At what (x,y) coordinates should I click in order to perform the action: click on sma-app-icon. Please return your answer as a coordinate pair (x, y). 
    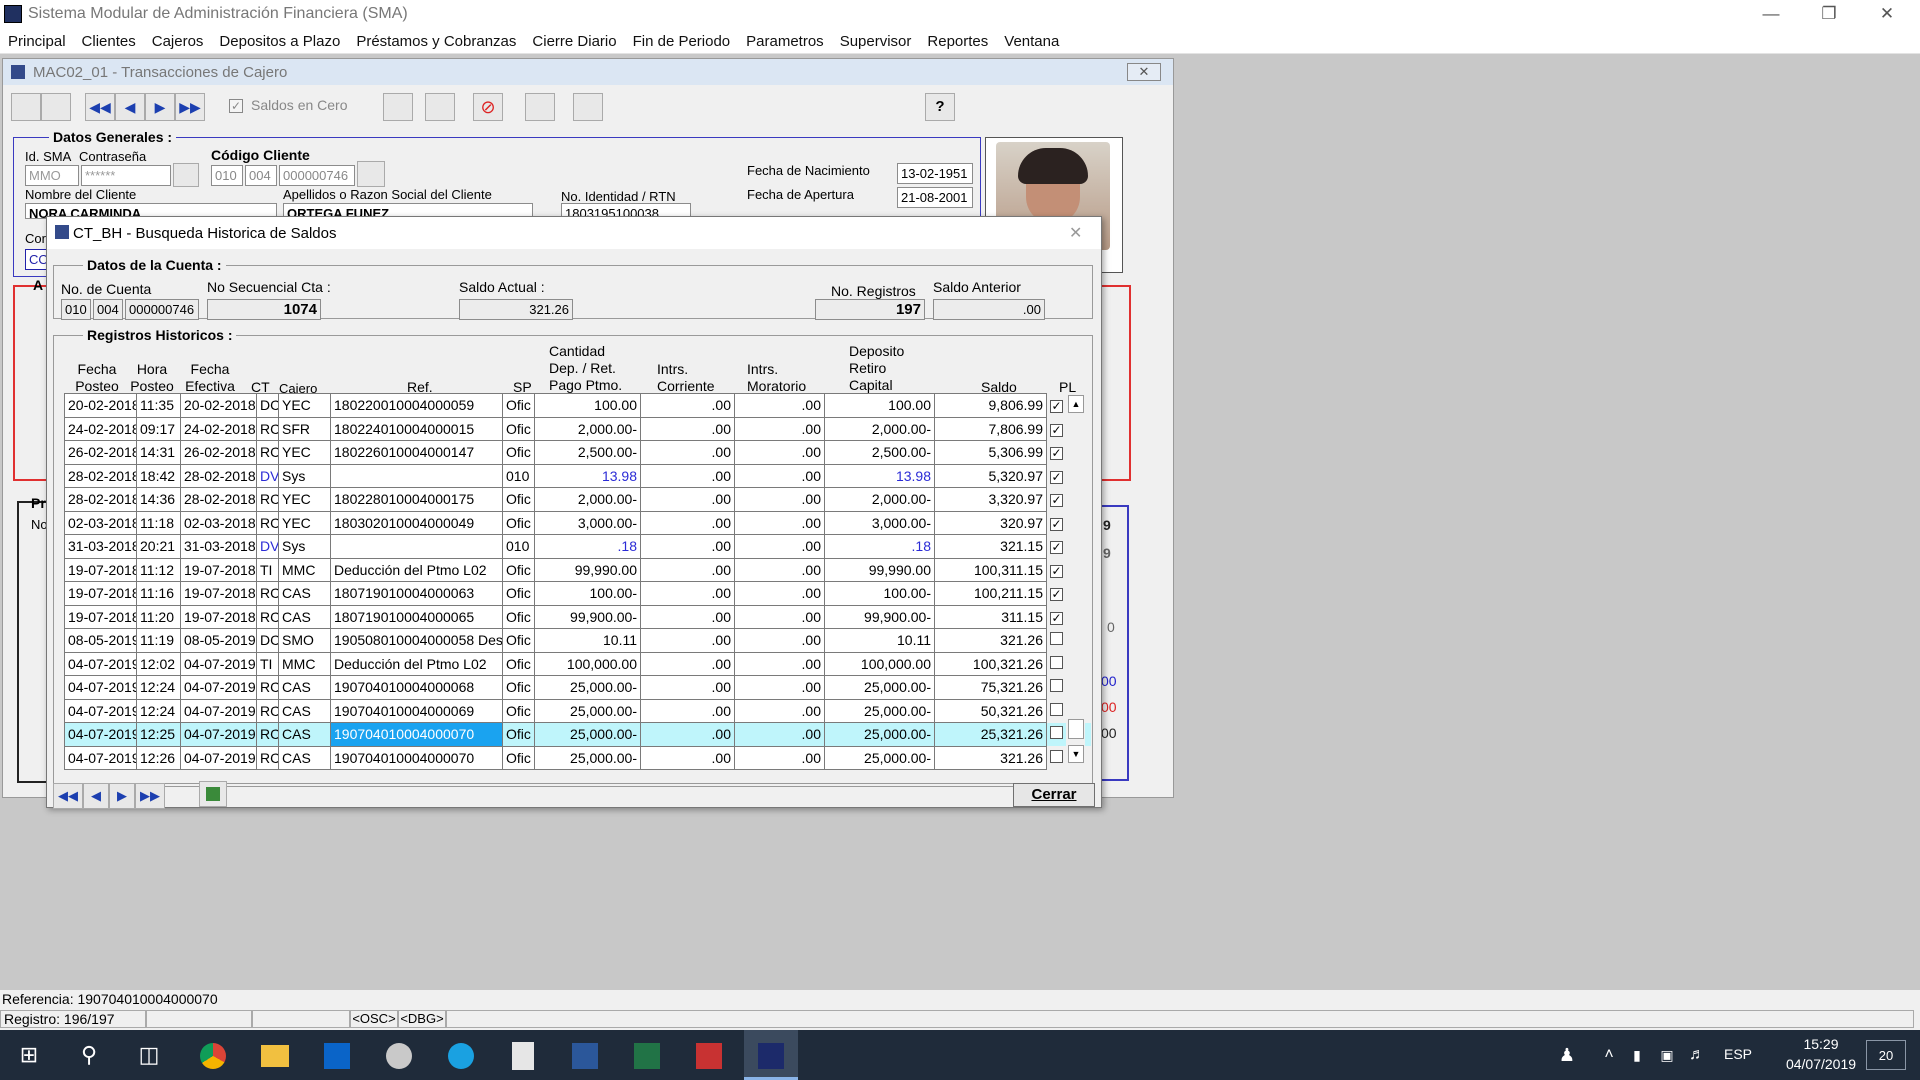
    Looking at the image, I should click on (771, 1055).